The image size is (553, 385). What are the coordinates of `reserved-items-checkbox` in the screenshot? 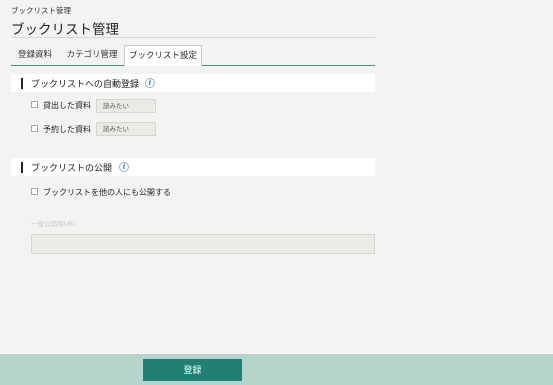 It's located at (34, 128).